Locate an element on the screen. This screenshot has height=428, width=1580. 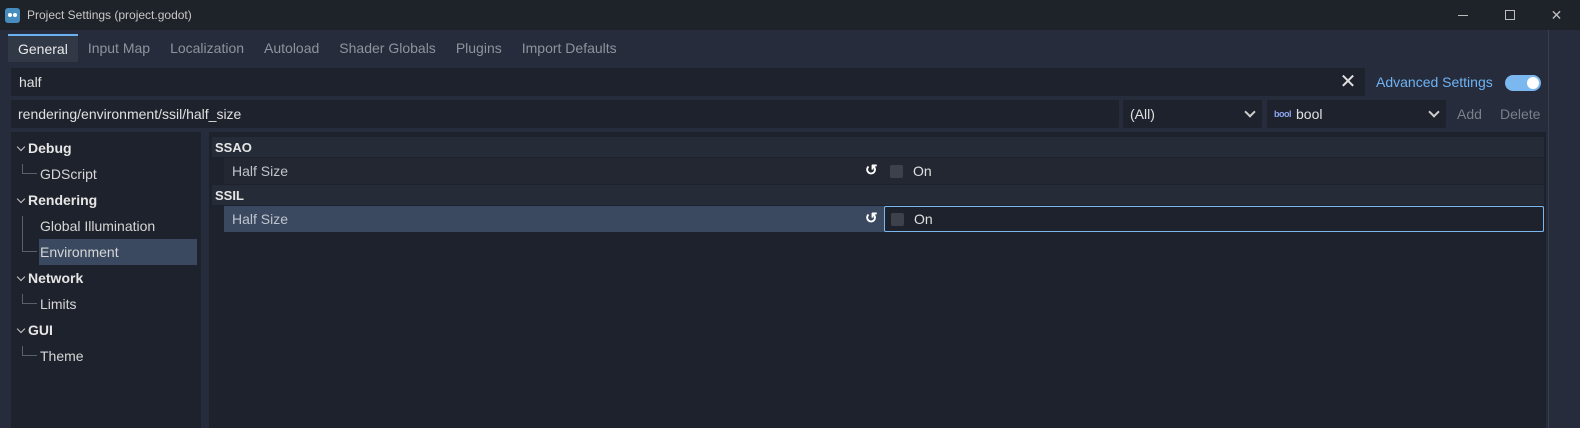
tree-item-label: Global Illumination is located at coordinates (98, 226).